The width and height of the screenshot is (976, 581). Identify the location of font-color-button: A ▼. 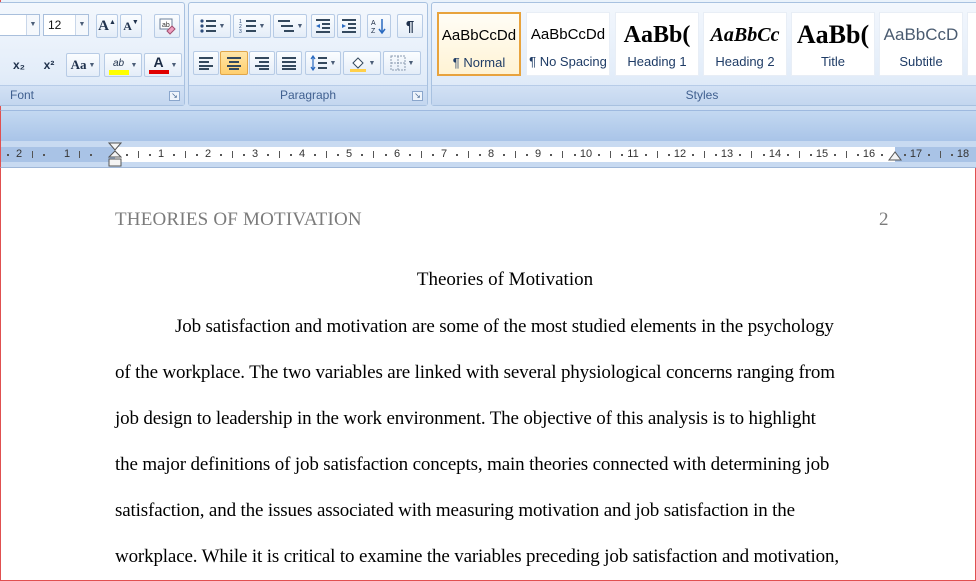
(163, 65).